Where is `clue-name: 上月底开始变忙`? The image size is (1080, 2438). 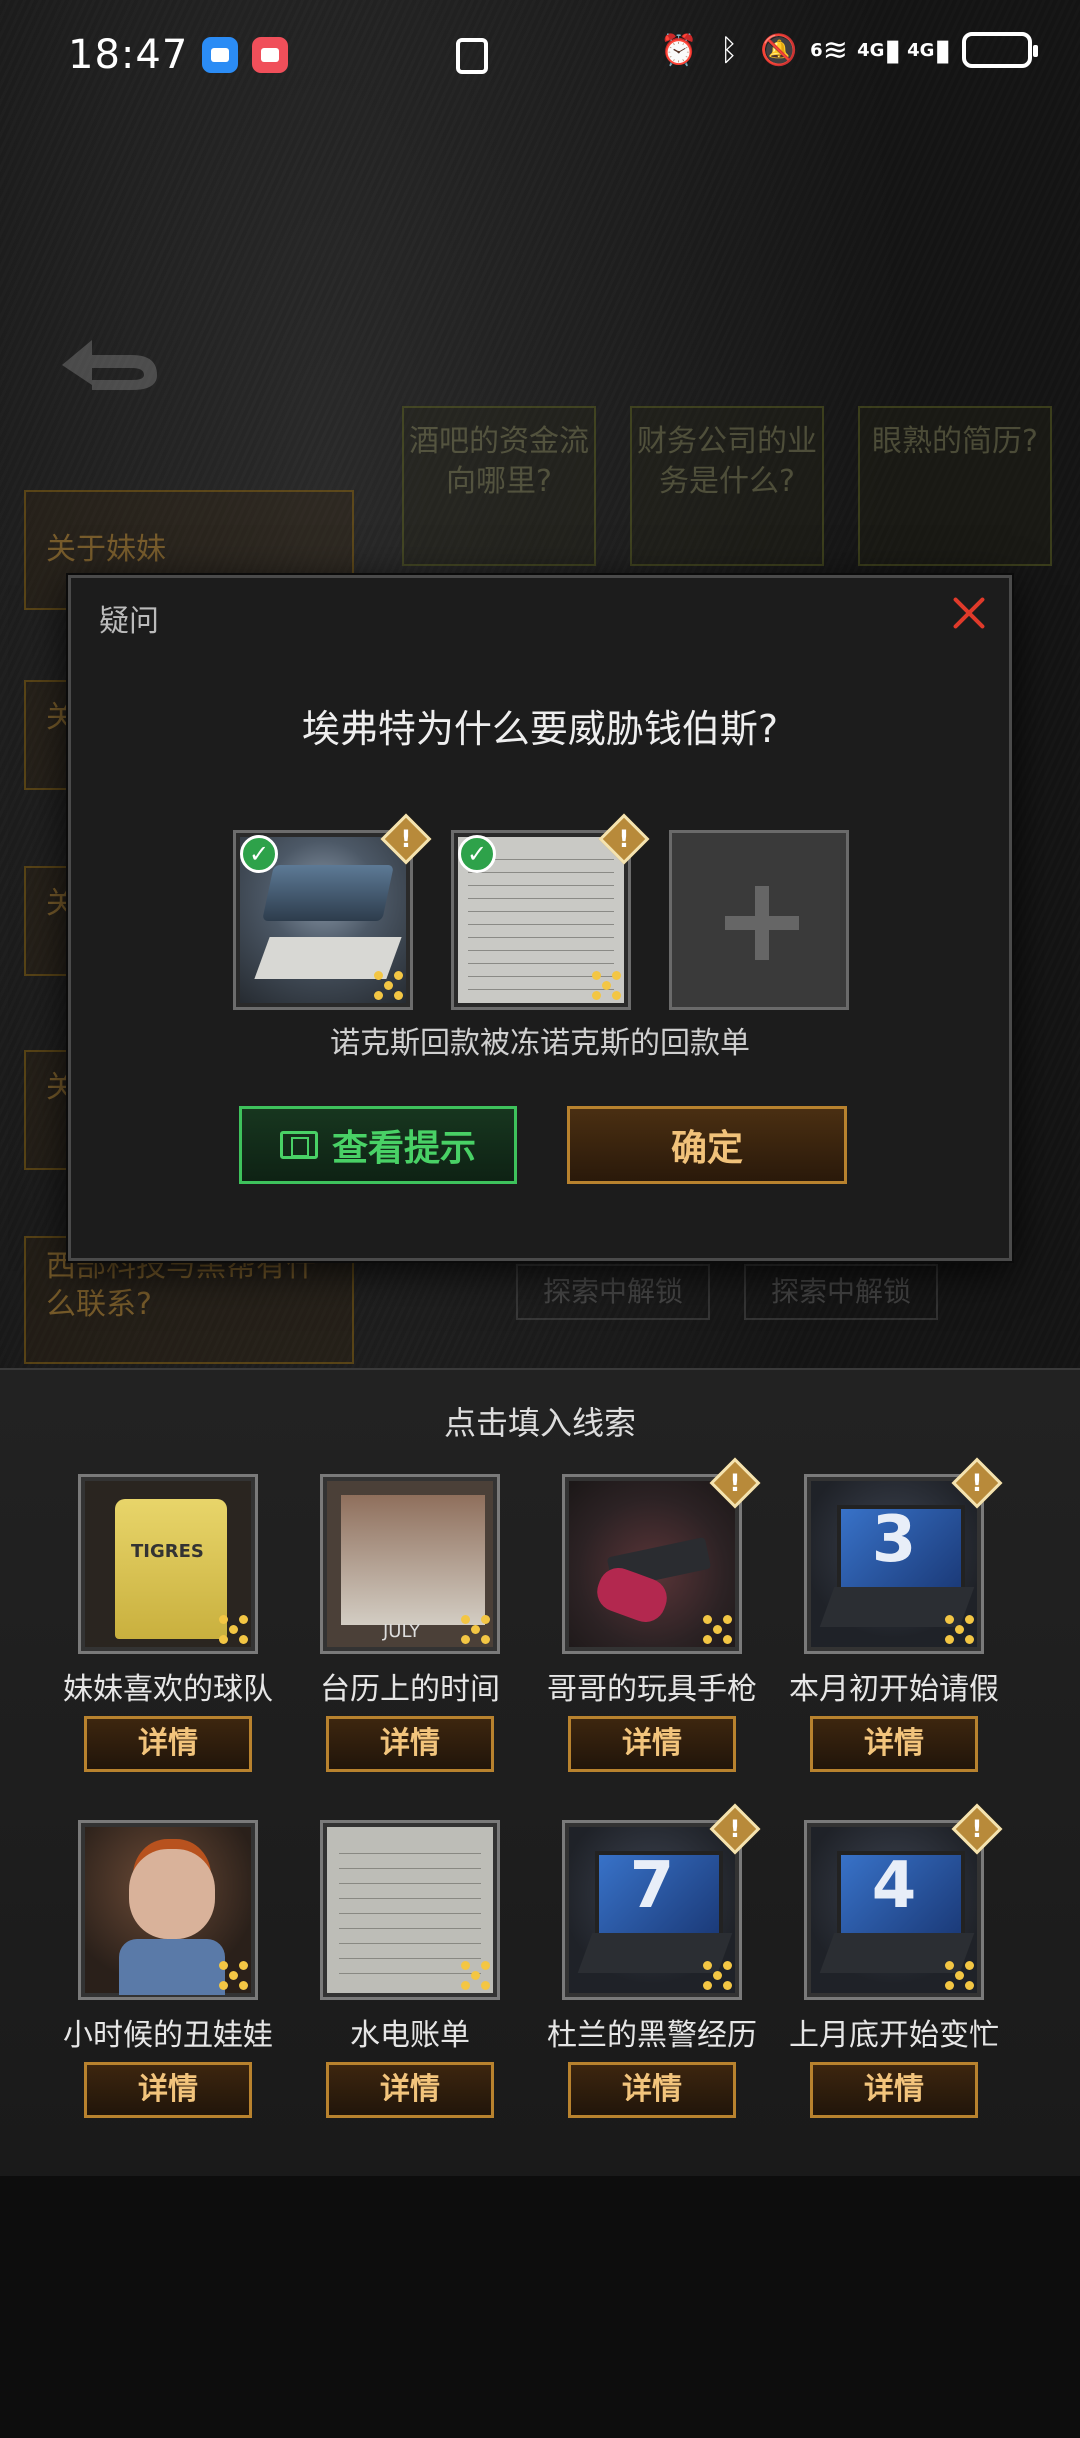 clue-name: 上月底开始变忙 is located at coordinates (894, 2035).